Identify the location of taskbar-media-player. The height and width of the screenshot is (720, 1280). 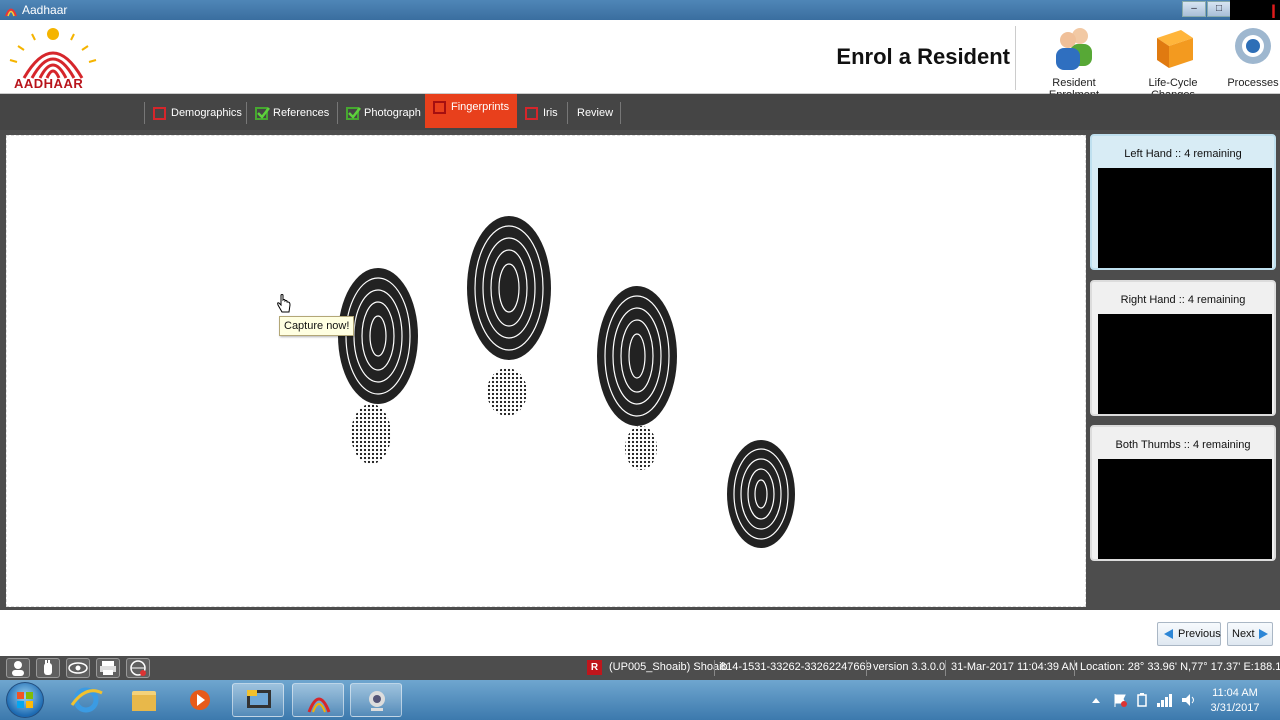
(200, 700).